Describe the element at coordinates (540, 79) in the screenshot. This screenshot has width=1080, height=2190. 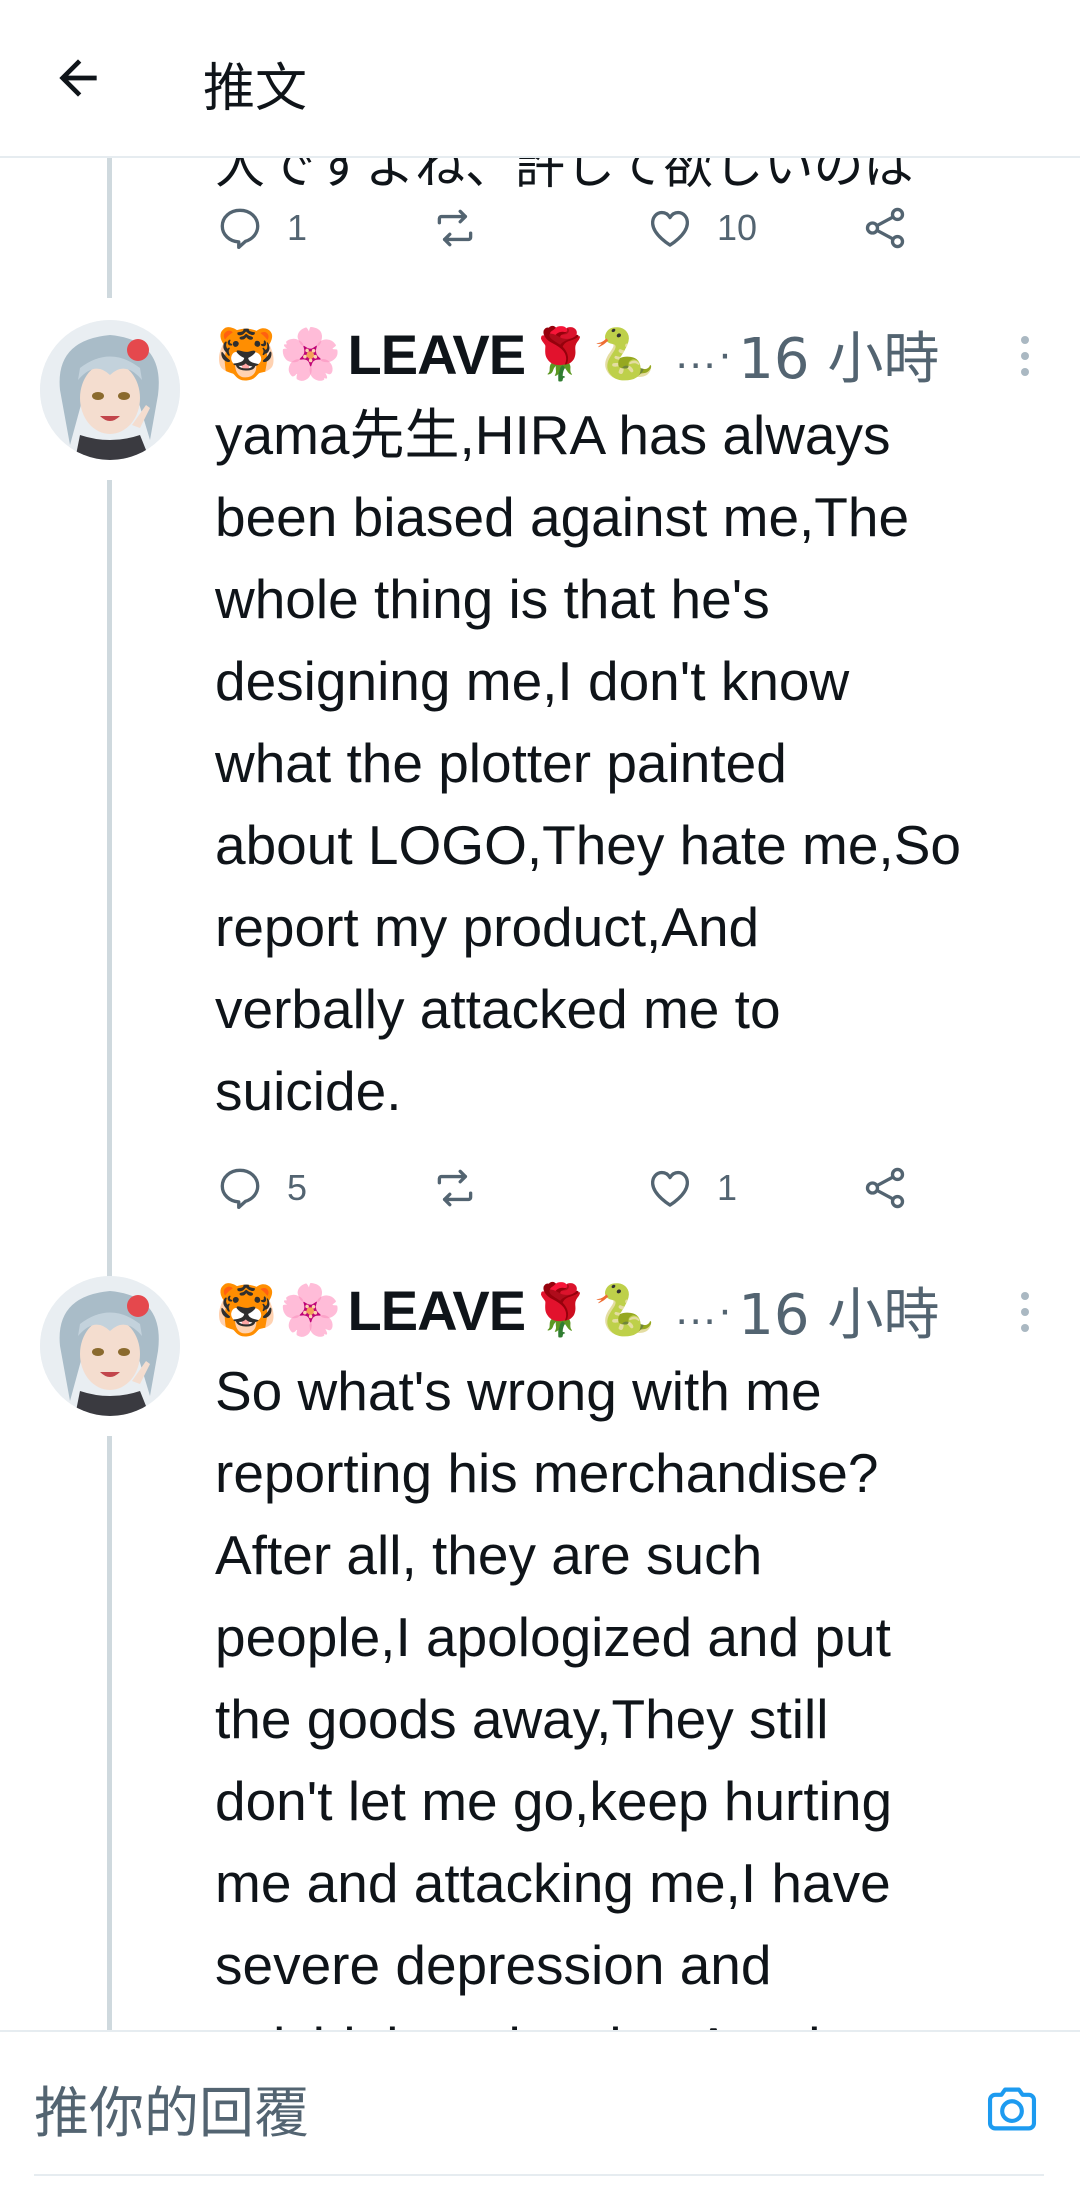
I see `top-app-bar: 推文` at that location.